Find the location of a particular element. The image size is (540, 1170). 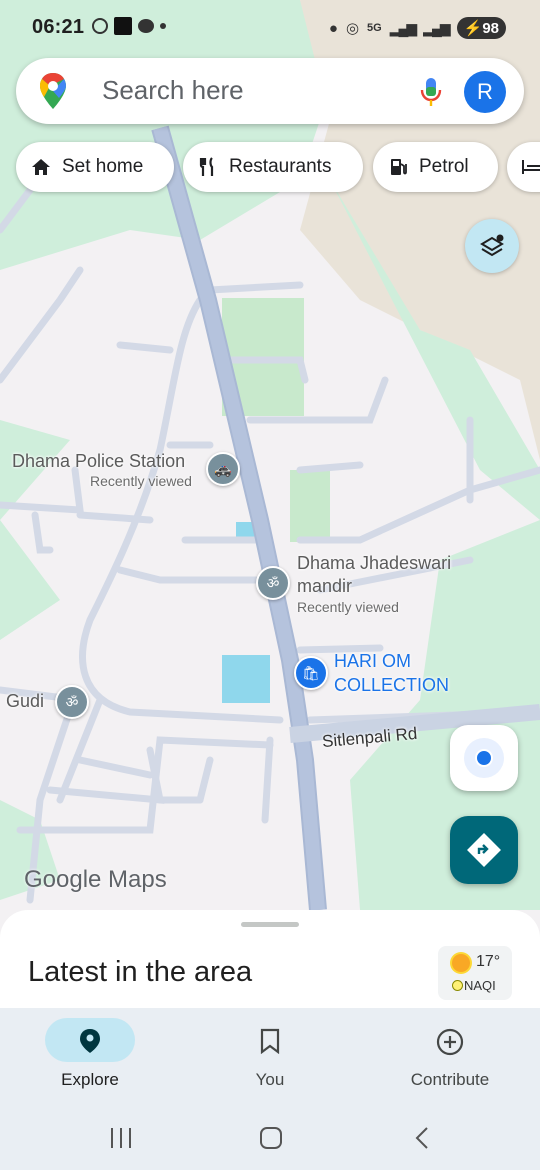

bookmark-icon is located at coordinates (270, 1041).